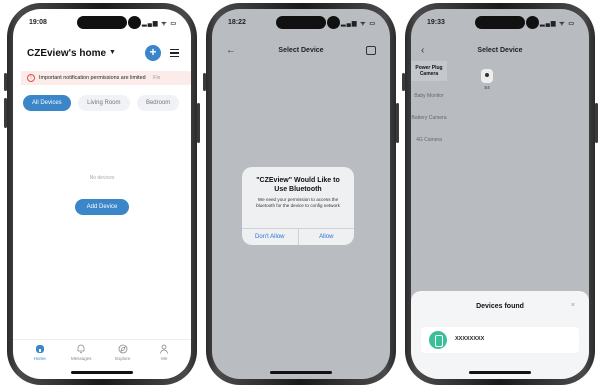  What do you see at coordinates (270, 237) in the screenshot?
I see `dont-allow-button: Don't Allow` at bounding box center [270, 237].